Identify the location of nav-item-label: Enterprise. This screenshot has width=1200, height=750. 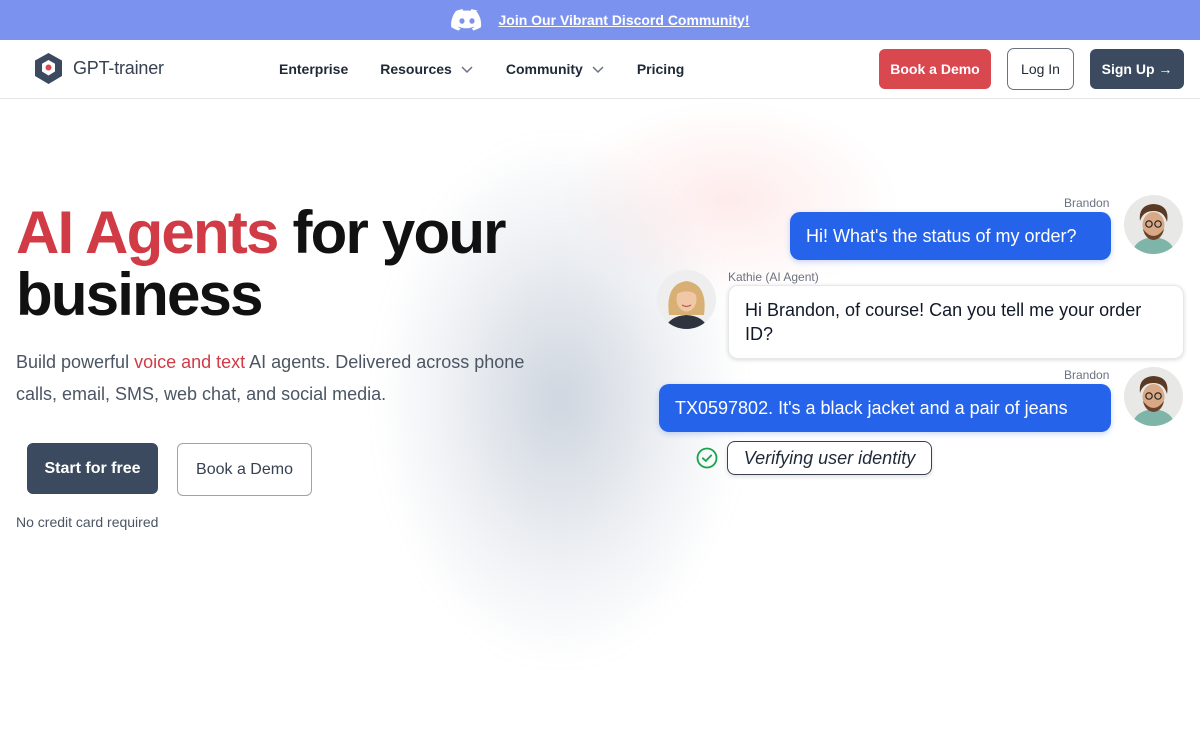
(314, 69).